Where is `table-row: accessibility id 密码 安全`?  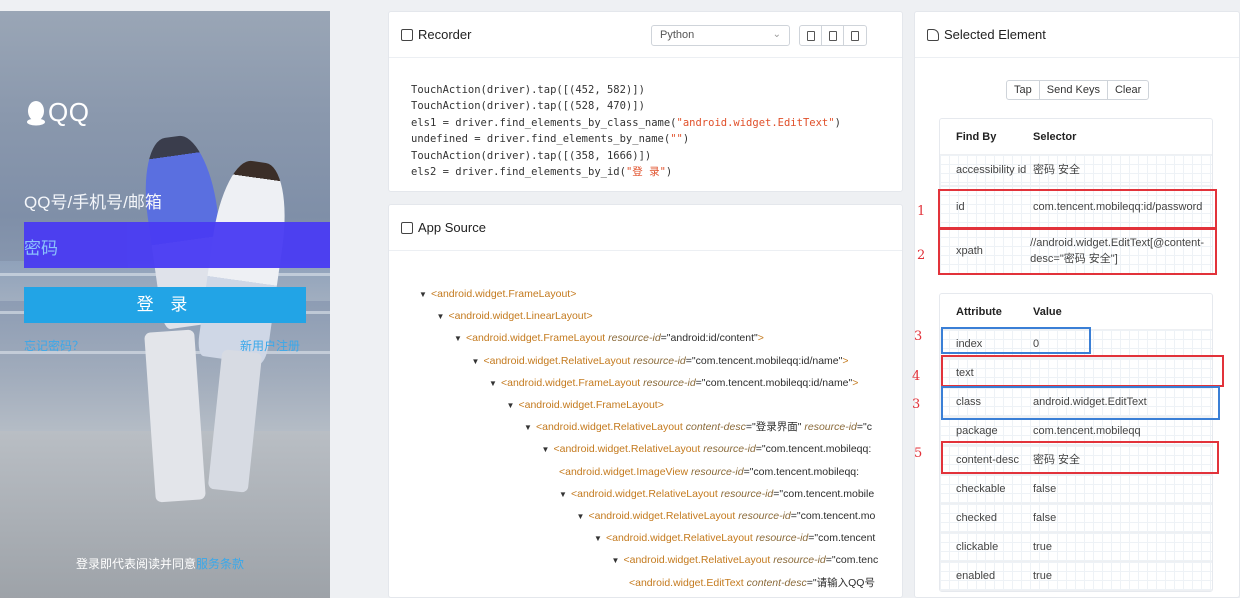
table-row: accessibility id 密码 安全 is located at coordinates (1076, 170).